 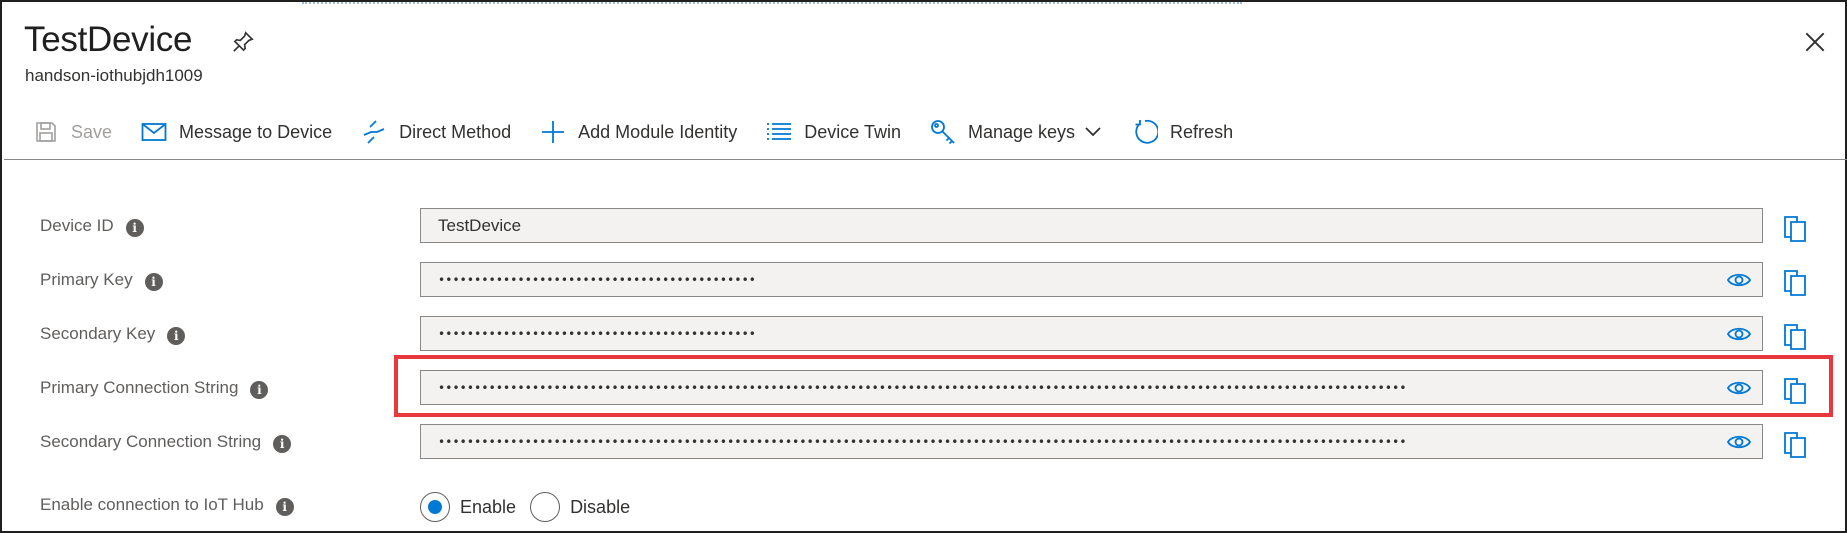 I want to click on breadcrumb-link-remnant, so click(x=772, y=3).